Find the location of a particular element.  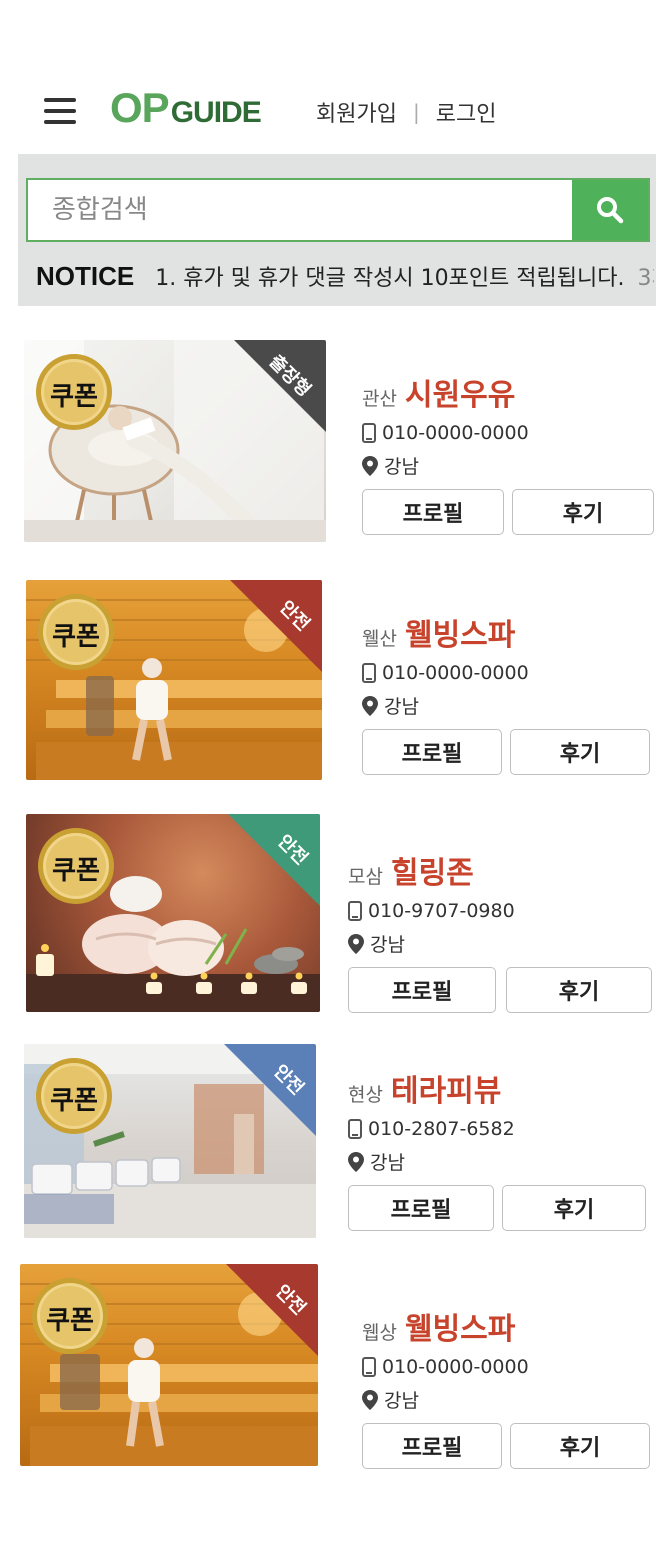

notice-label: NOTICE is located at coordinates (85, 276).